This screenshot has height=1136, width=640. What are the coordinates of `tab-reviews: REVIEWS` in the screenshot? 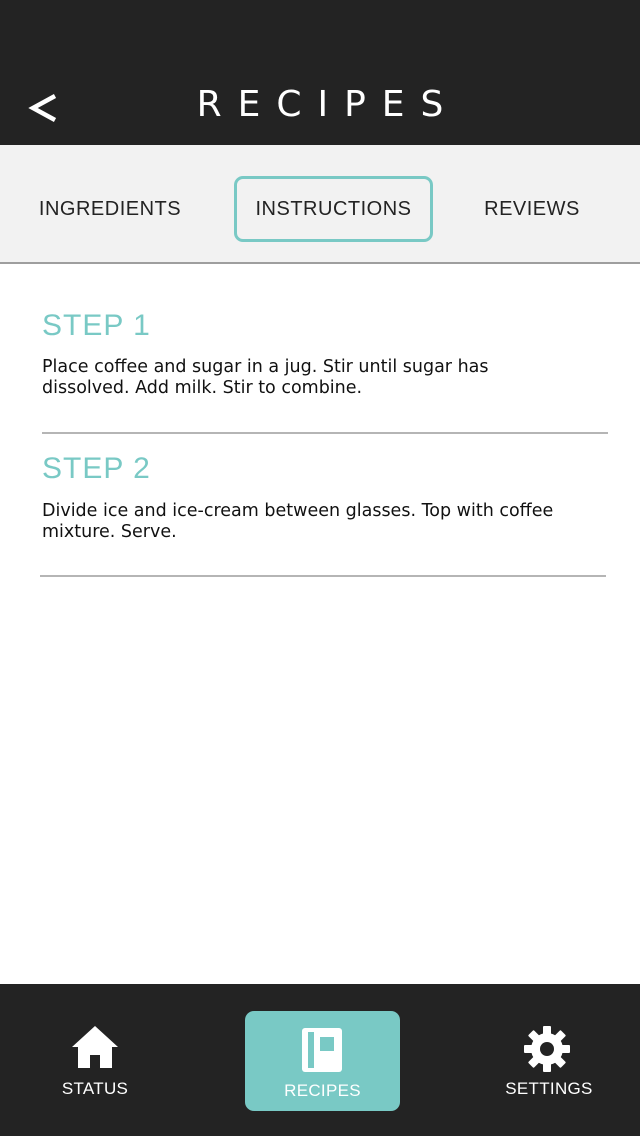 It's located at (532, 209).